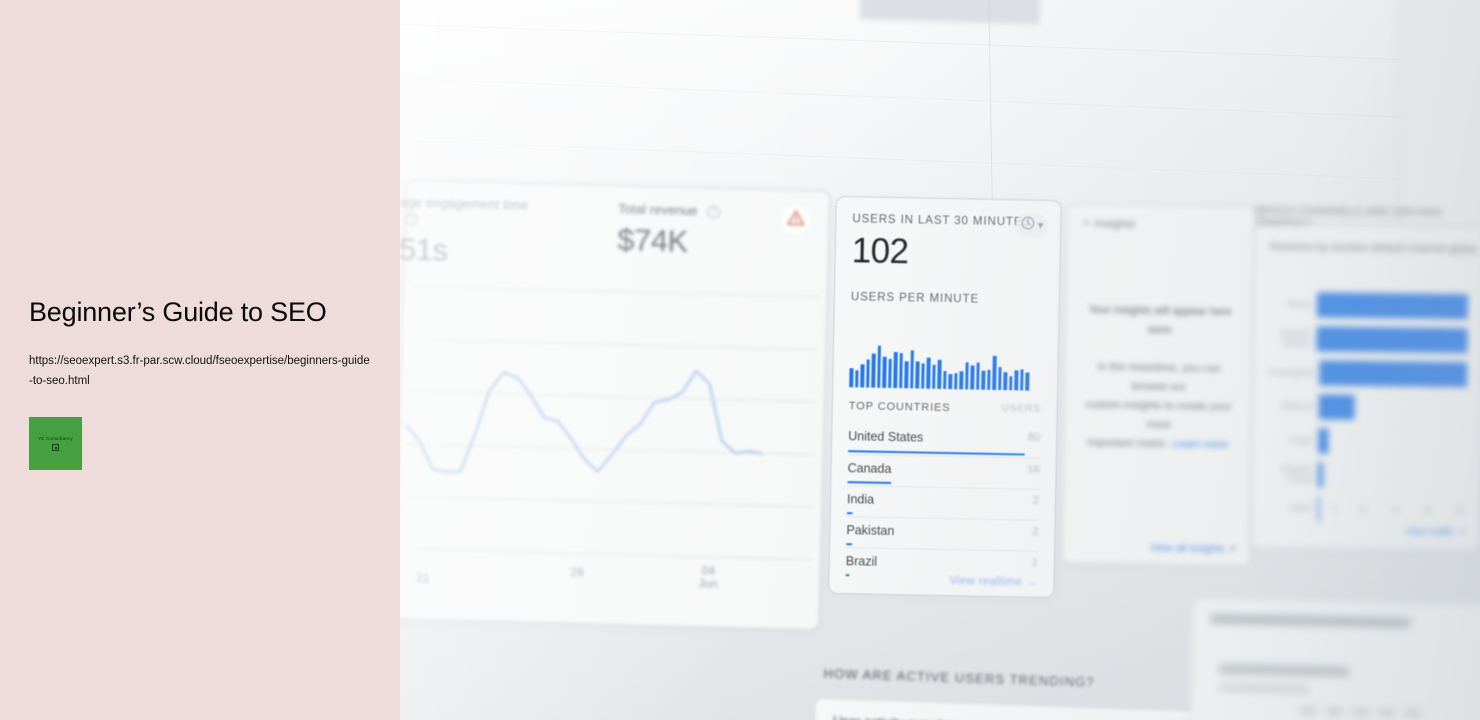 The image size is (1480, 720). Describe the element at coordinates (1435, 532) in the screenshot. I see `view-traffic-link: View traffic ↗` at that location.